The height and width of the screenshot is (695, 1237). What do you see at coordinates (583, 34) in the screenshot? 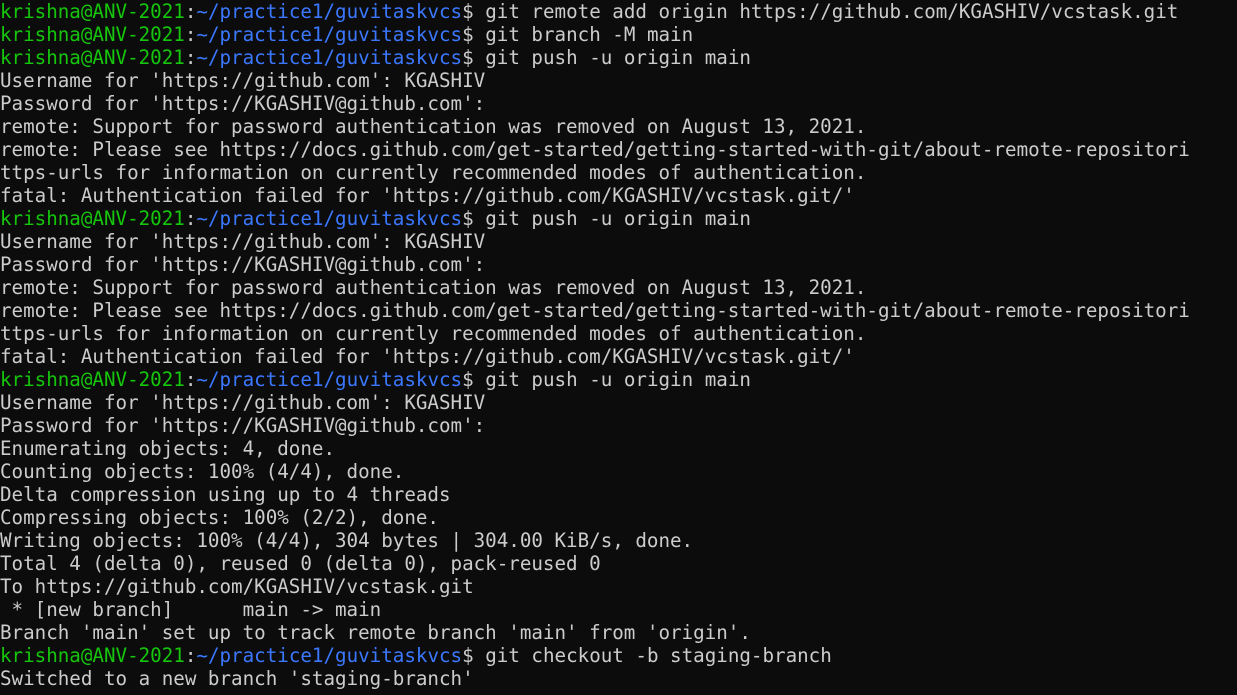
I see `command-text: git branch -M main` at bounding box center [583, 34].